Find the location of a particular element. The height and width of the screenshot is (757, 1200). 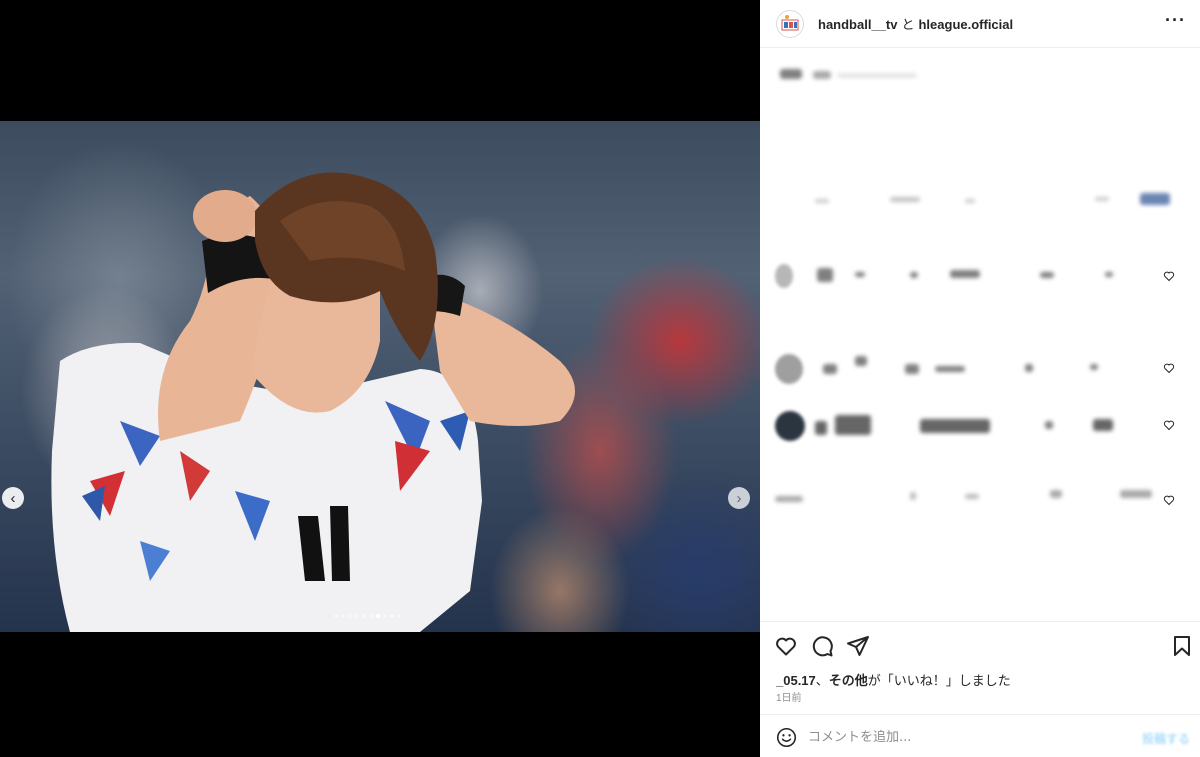

post-comment-button: 投稿する is located at coordinates (1166, 738).